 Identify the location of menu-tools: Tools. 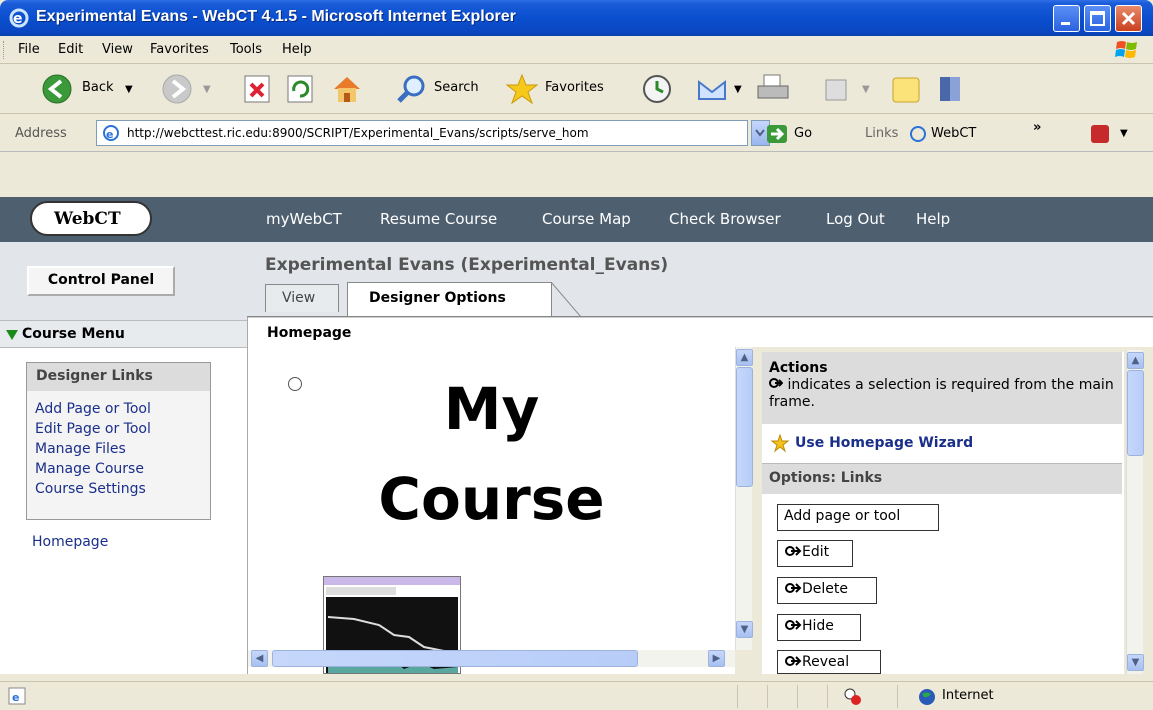
(246, 49).